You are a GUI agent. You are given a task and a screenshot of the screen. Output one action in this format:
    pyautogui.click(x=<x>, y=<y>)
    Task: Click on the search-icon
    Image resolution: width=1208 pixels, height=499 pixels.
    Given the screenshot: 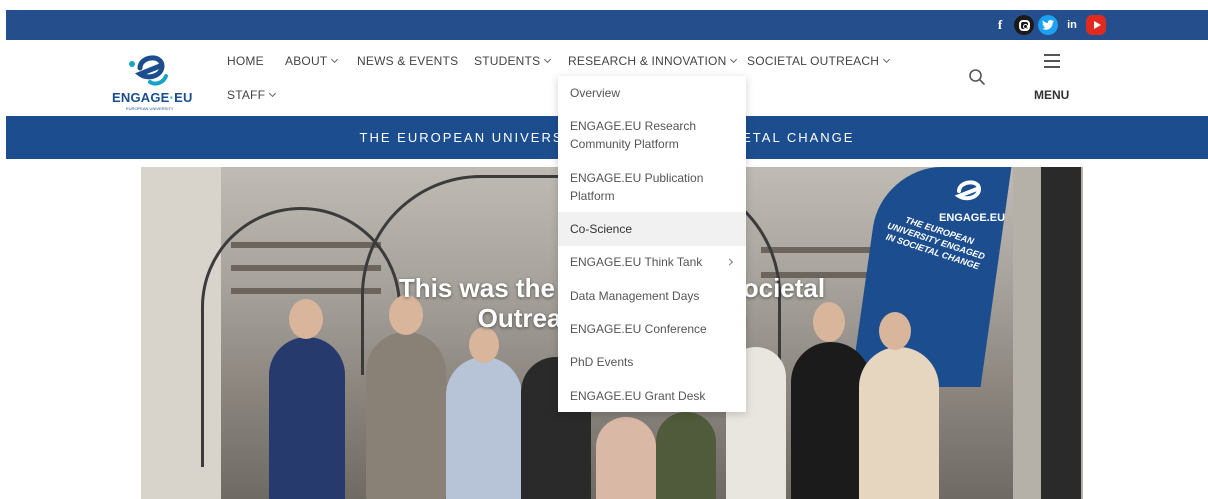 What is the action you would take?
    pyautogui.click(x=977, y=77)
    